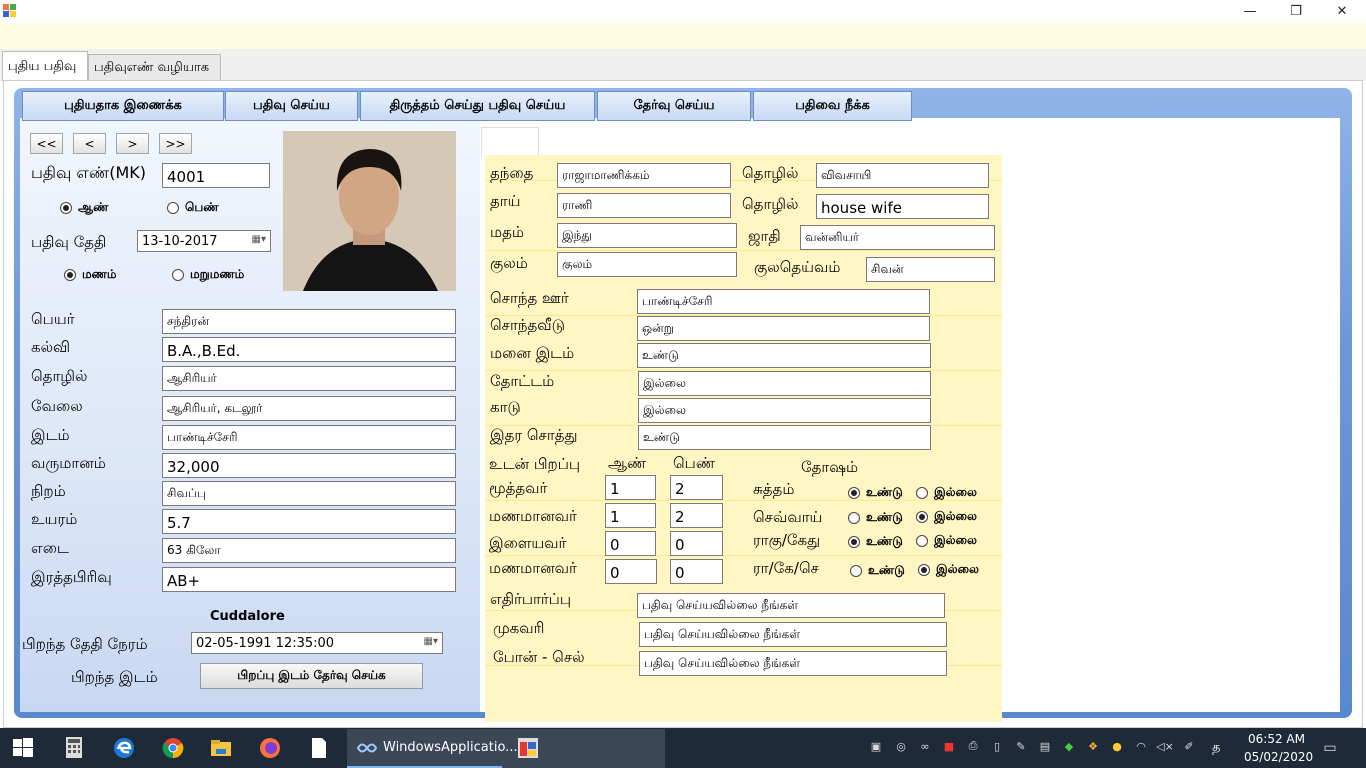 The image size is (1366, 768). What do you see at coordinates (997, 746) in the screenshot?
I see `tray-usb-icon: ▯` at bounding box center [997, 746].